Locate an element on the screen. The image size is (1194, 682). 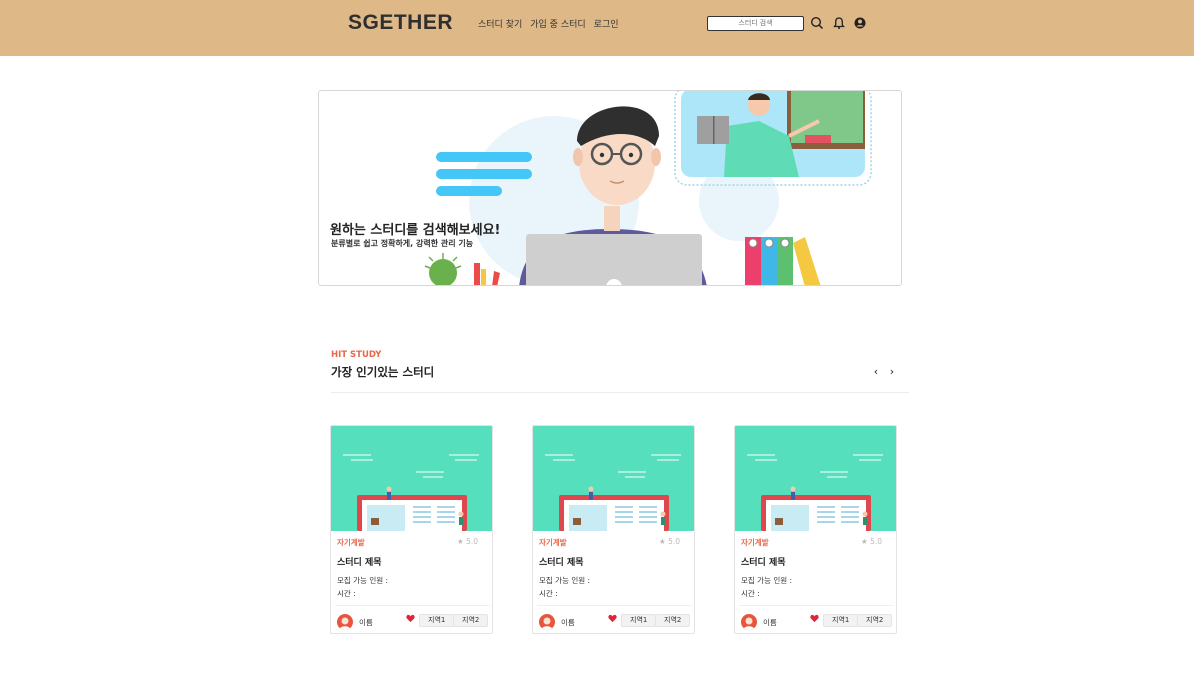
nav-find-study: 스터디 찾기 is located at coordinates (500, 23).